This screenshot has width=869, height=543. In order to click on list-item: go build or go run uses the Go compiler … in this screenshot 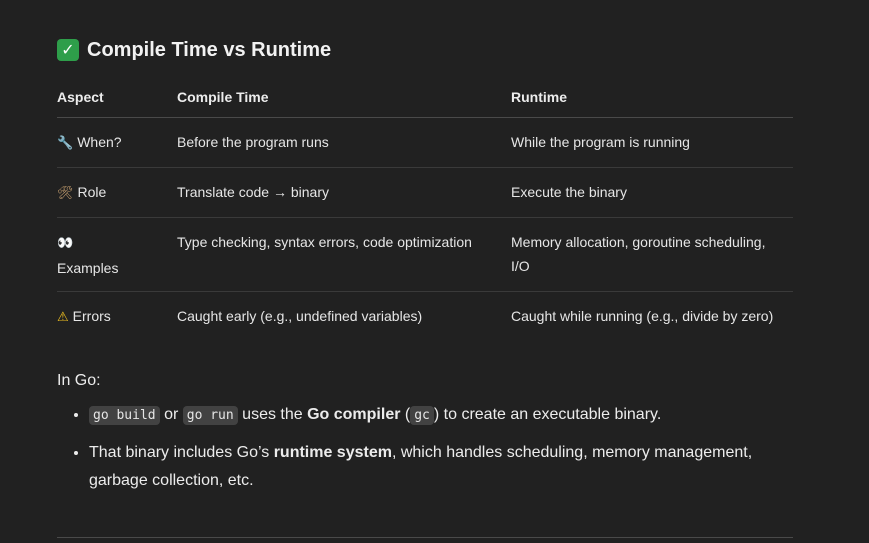, I will do `click(441, 415)`.